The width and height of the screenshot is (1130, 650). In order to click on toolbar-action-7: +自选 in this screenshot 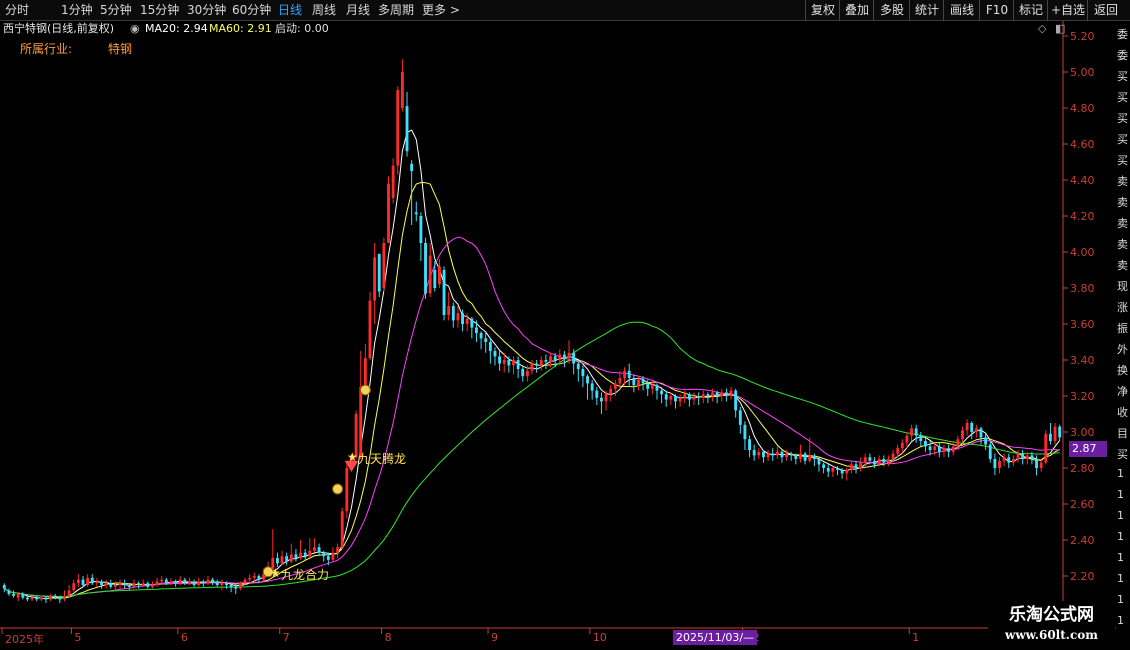, I will do `click(1067, 10)`.